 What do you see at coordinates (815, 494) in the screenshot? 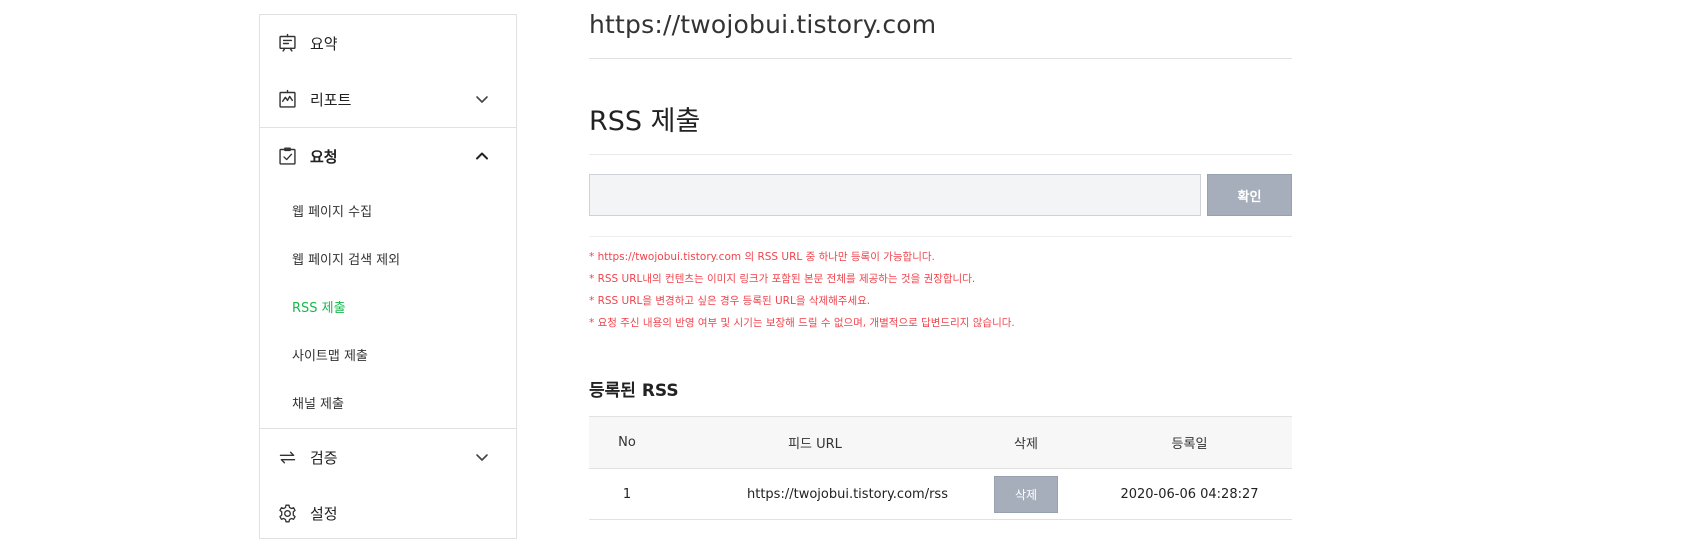
I see `cell-feed-url: https://twojobui.tistory.com/rss` at bounding box center [815, 494].